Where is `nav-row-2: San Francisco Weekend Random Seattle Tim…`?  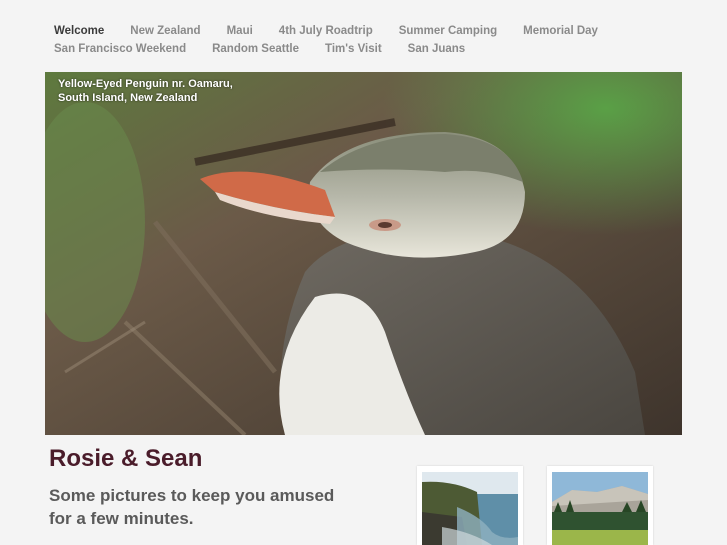
nav-row-2: San Francisco Weekend Random Seattle Tim… is located at coordinates (374, 49).